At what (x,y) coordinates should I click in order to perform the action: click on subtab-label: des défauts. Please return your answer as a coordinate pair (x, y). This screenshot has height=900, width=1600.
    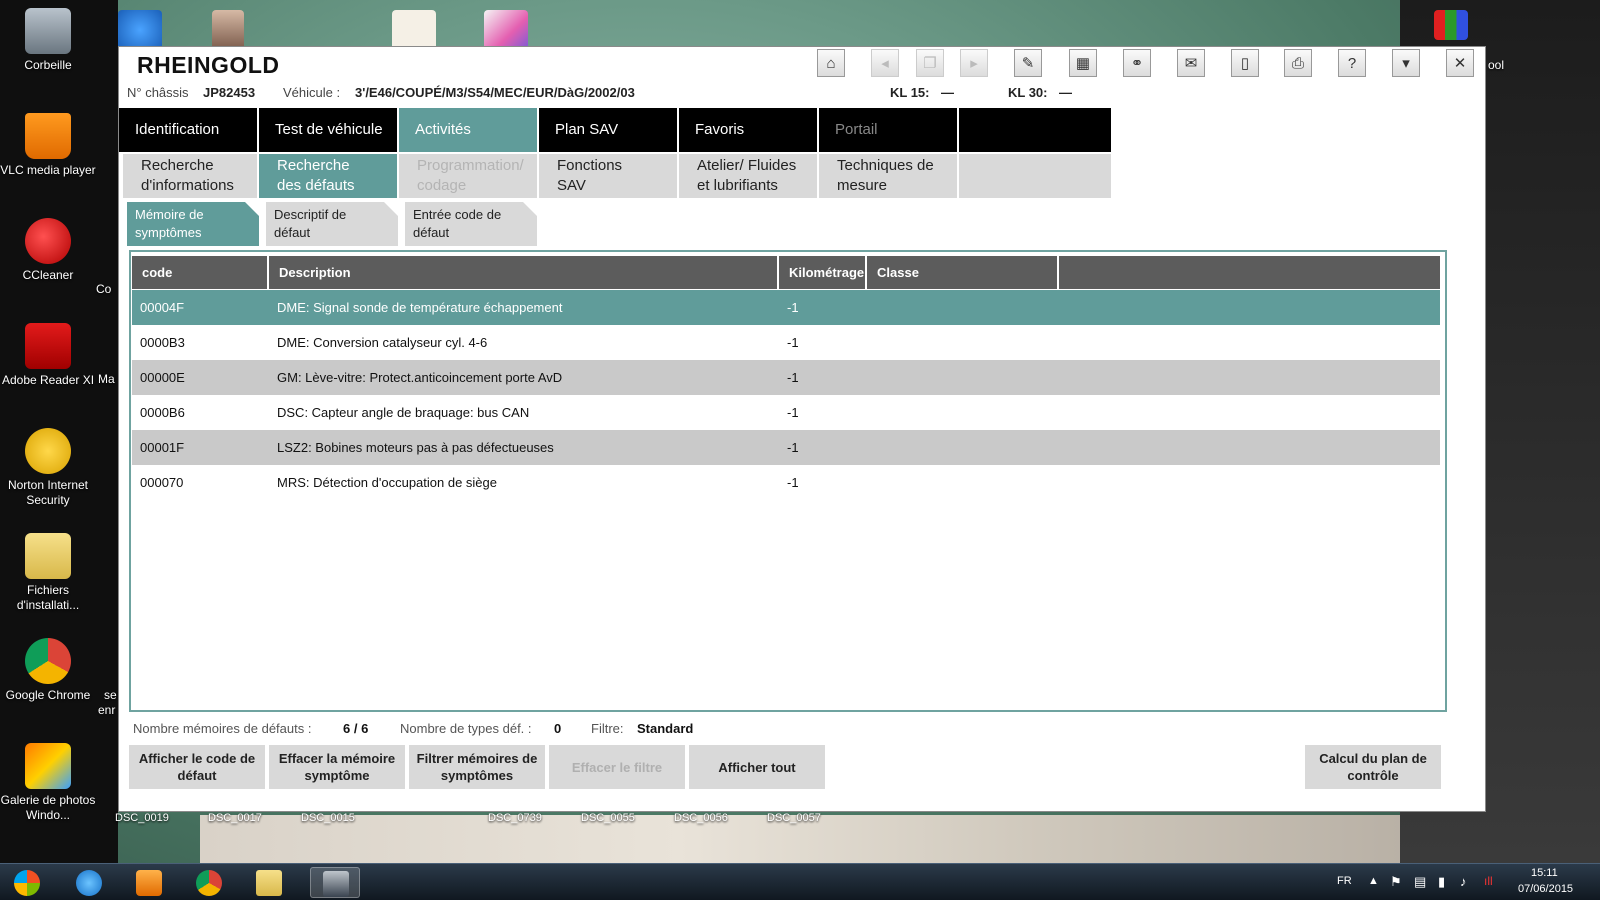
    Looking at the image, I should click on (316, 185).